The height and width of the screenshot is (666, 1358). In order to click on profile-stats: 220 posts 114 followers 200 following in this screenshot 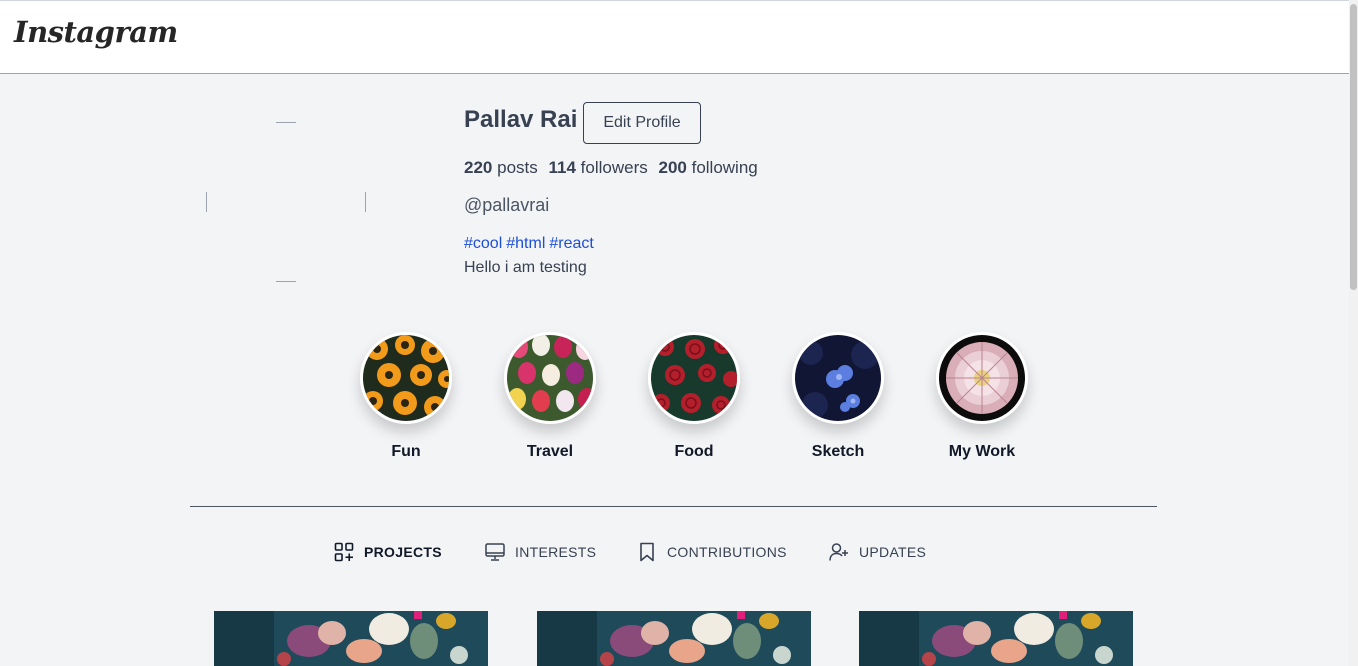, I will do `click(614, 168)`.